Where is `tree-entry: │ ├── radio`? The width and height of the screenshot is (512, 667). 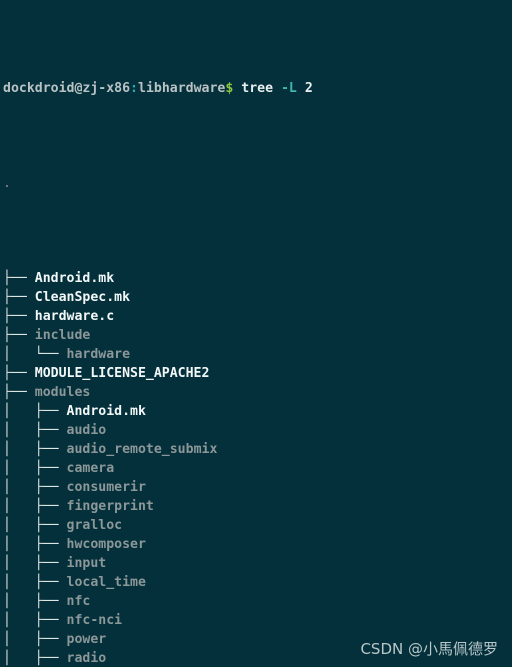 tree-entry: │ ├── radio is located at coordinates (158, 658).